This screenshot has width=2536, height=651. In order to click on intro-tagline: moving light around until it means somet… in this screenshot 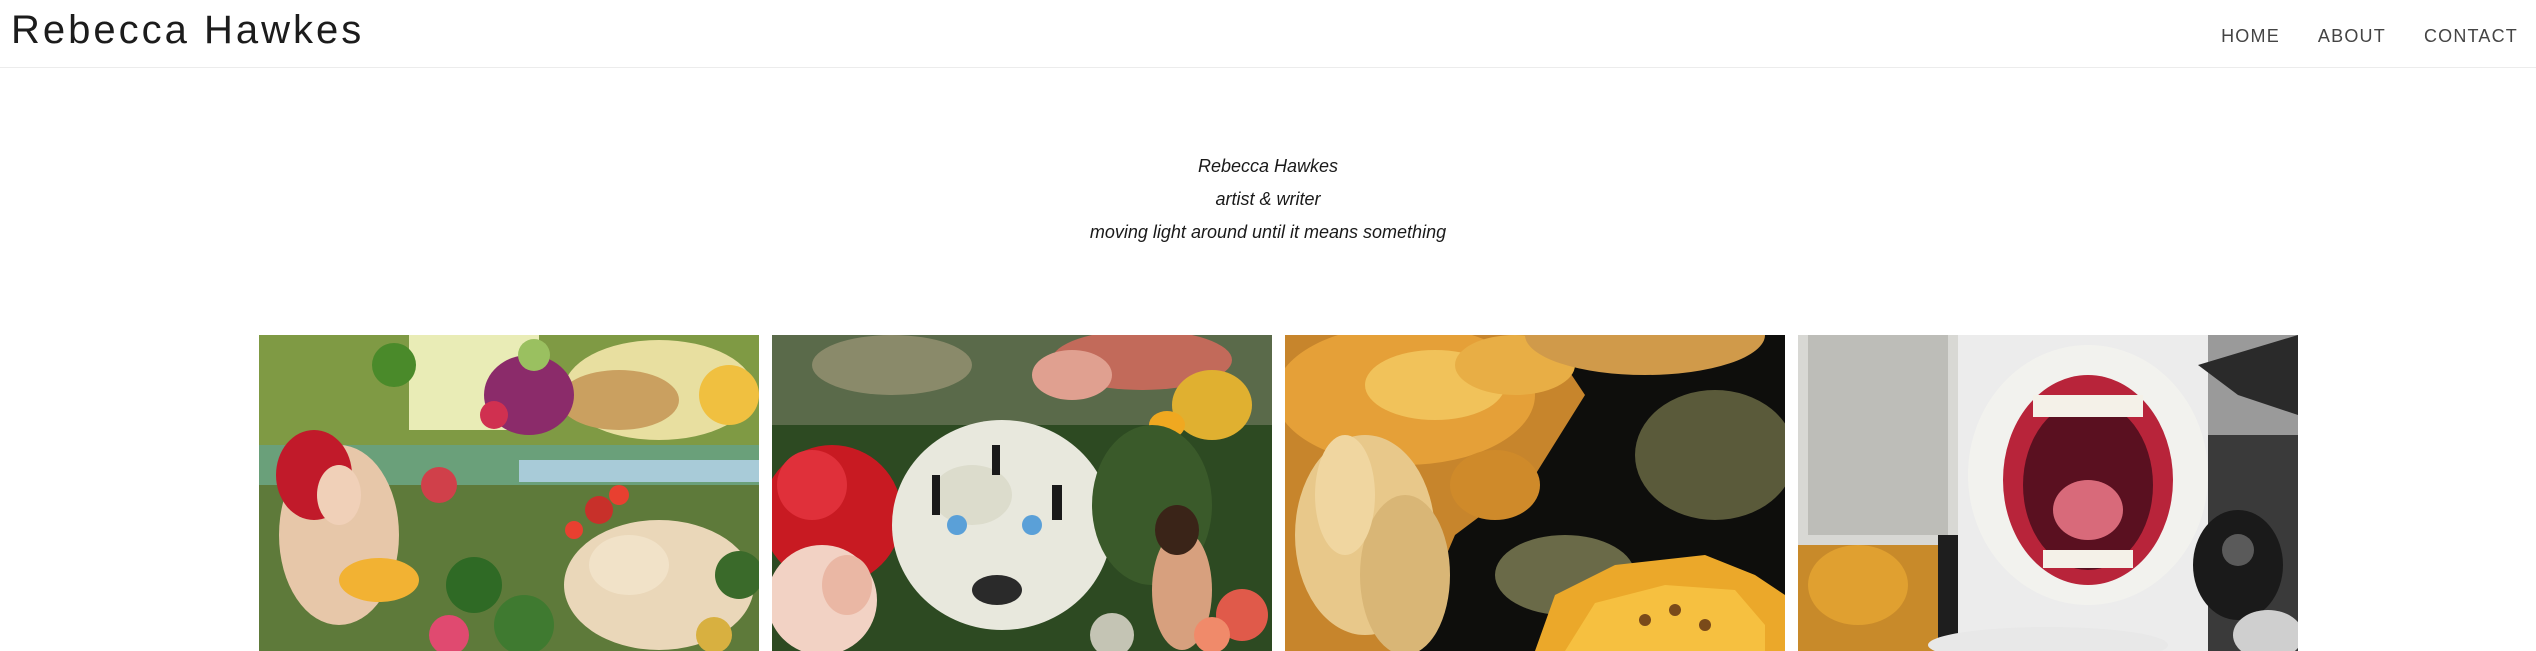, I will do `click(1268, 232)`.